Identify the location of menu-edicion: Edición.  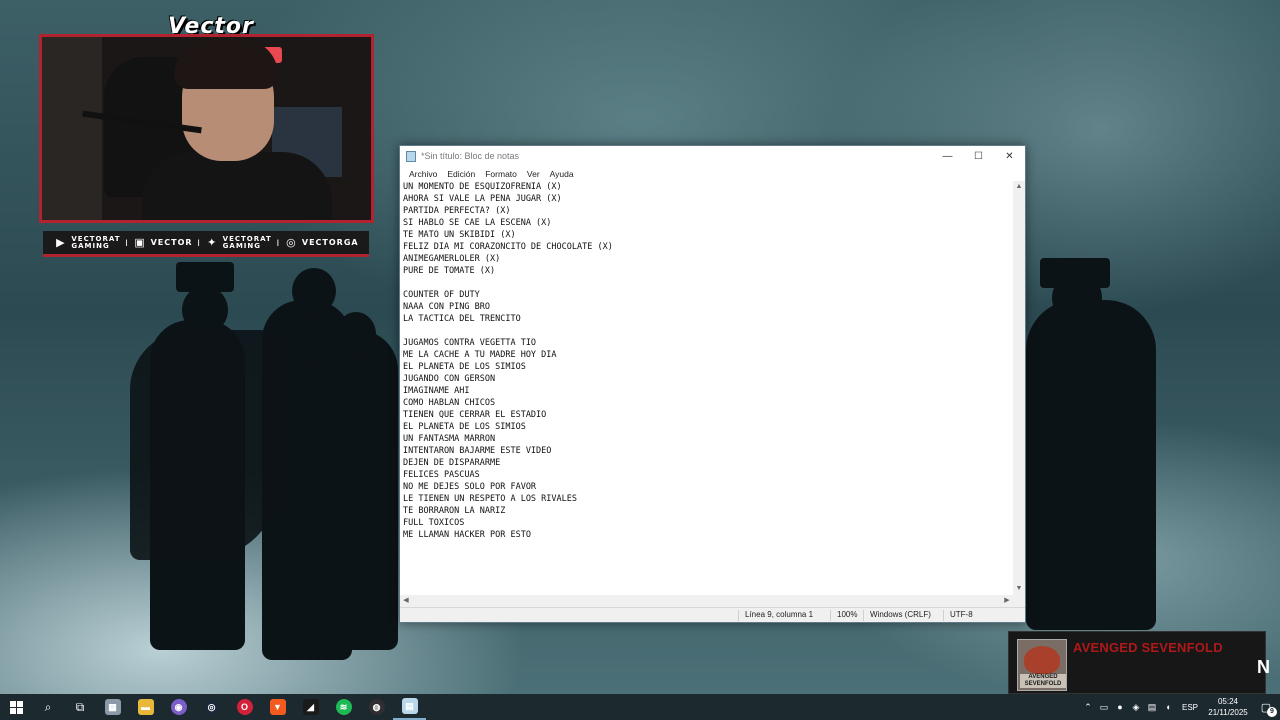
(461, 174).